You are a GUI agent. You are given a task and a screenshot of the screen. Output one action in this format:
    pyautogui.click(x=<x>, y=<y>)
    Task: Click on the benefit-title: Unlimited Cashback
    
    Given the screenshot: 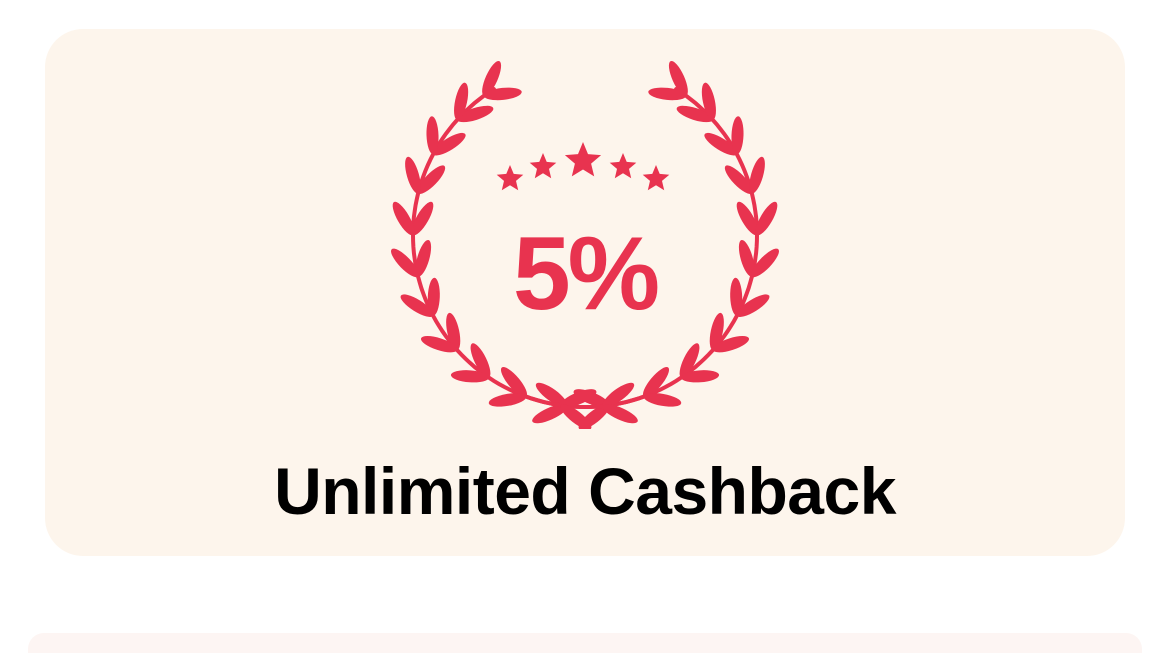 What is the action you would take?
    pyautogui.click(x=585, y=491)
    